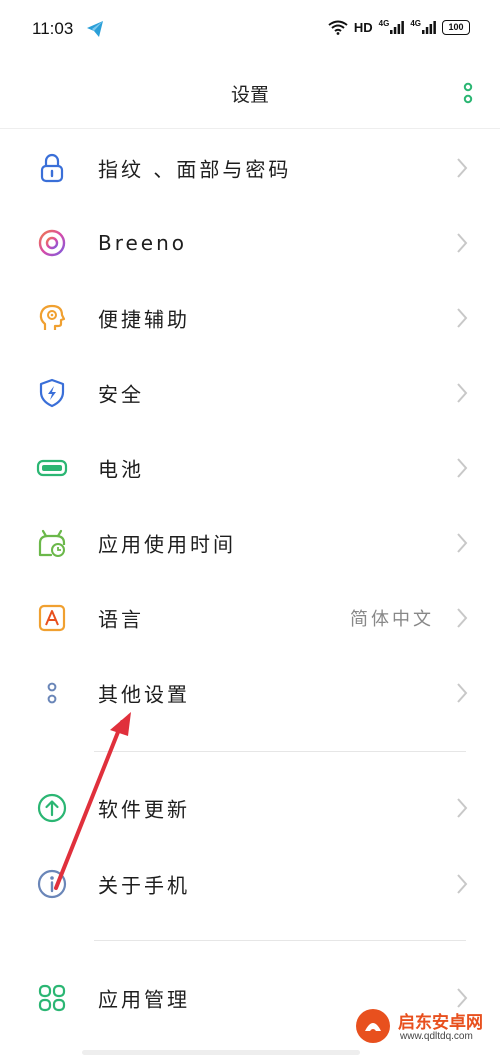 This screenshot has width=500, height=1057. What do you see at coordinates (195, 169) in the screenshot?
I see `settings-item-label: 指纹 、面部与密码` at bounding box center [195, 169].